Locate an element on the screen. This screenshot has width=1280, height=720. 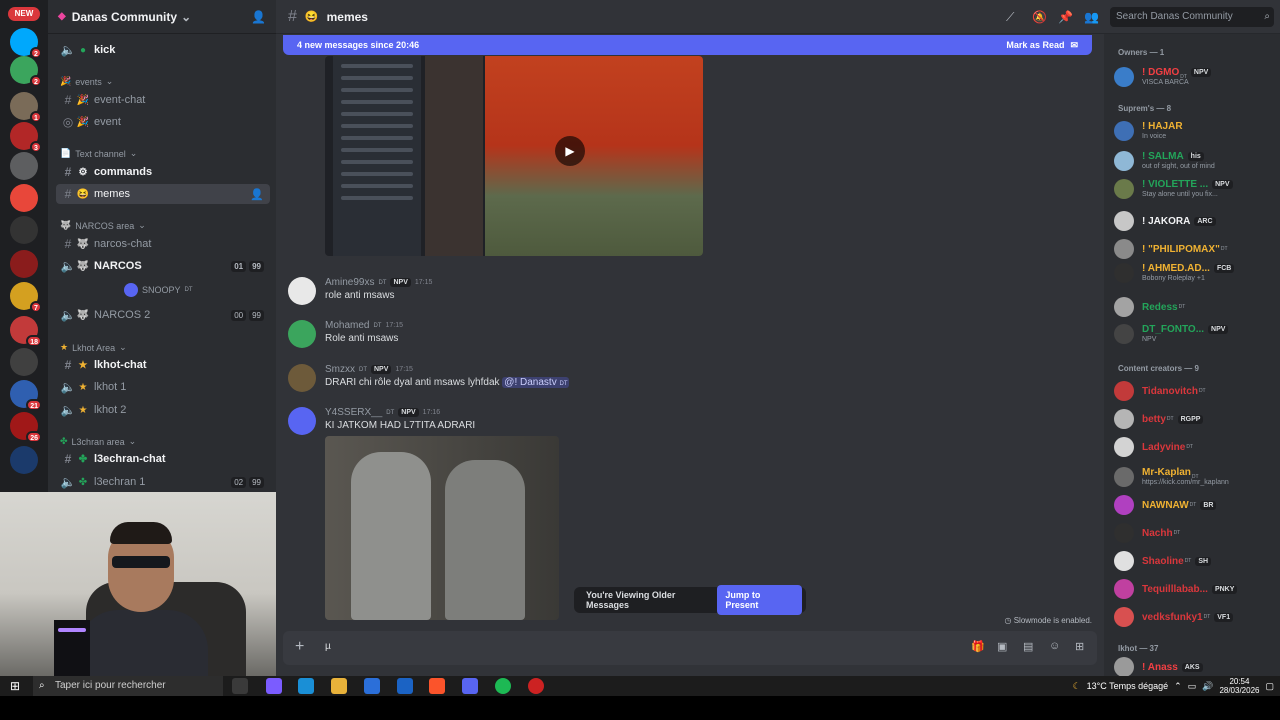
category-l3chran: ✤ L3chran area ⌄ is located at coordinates (98, 441).